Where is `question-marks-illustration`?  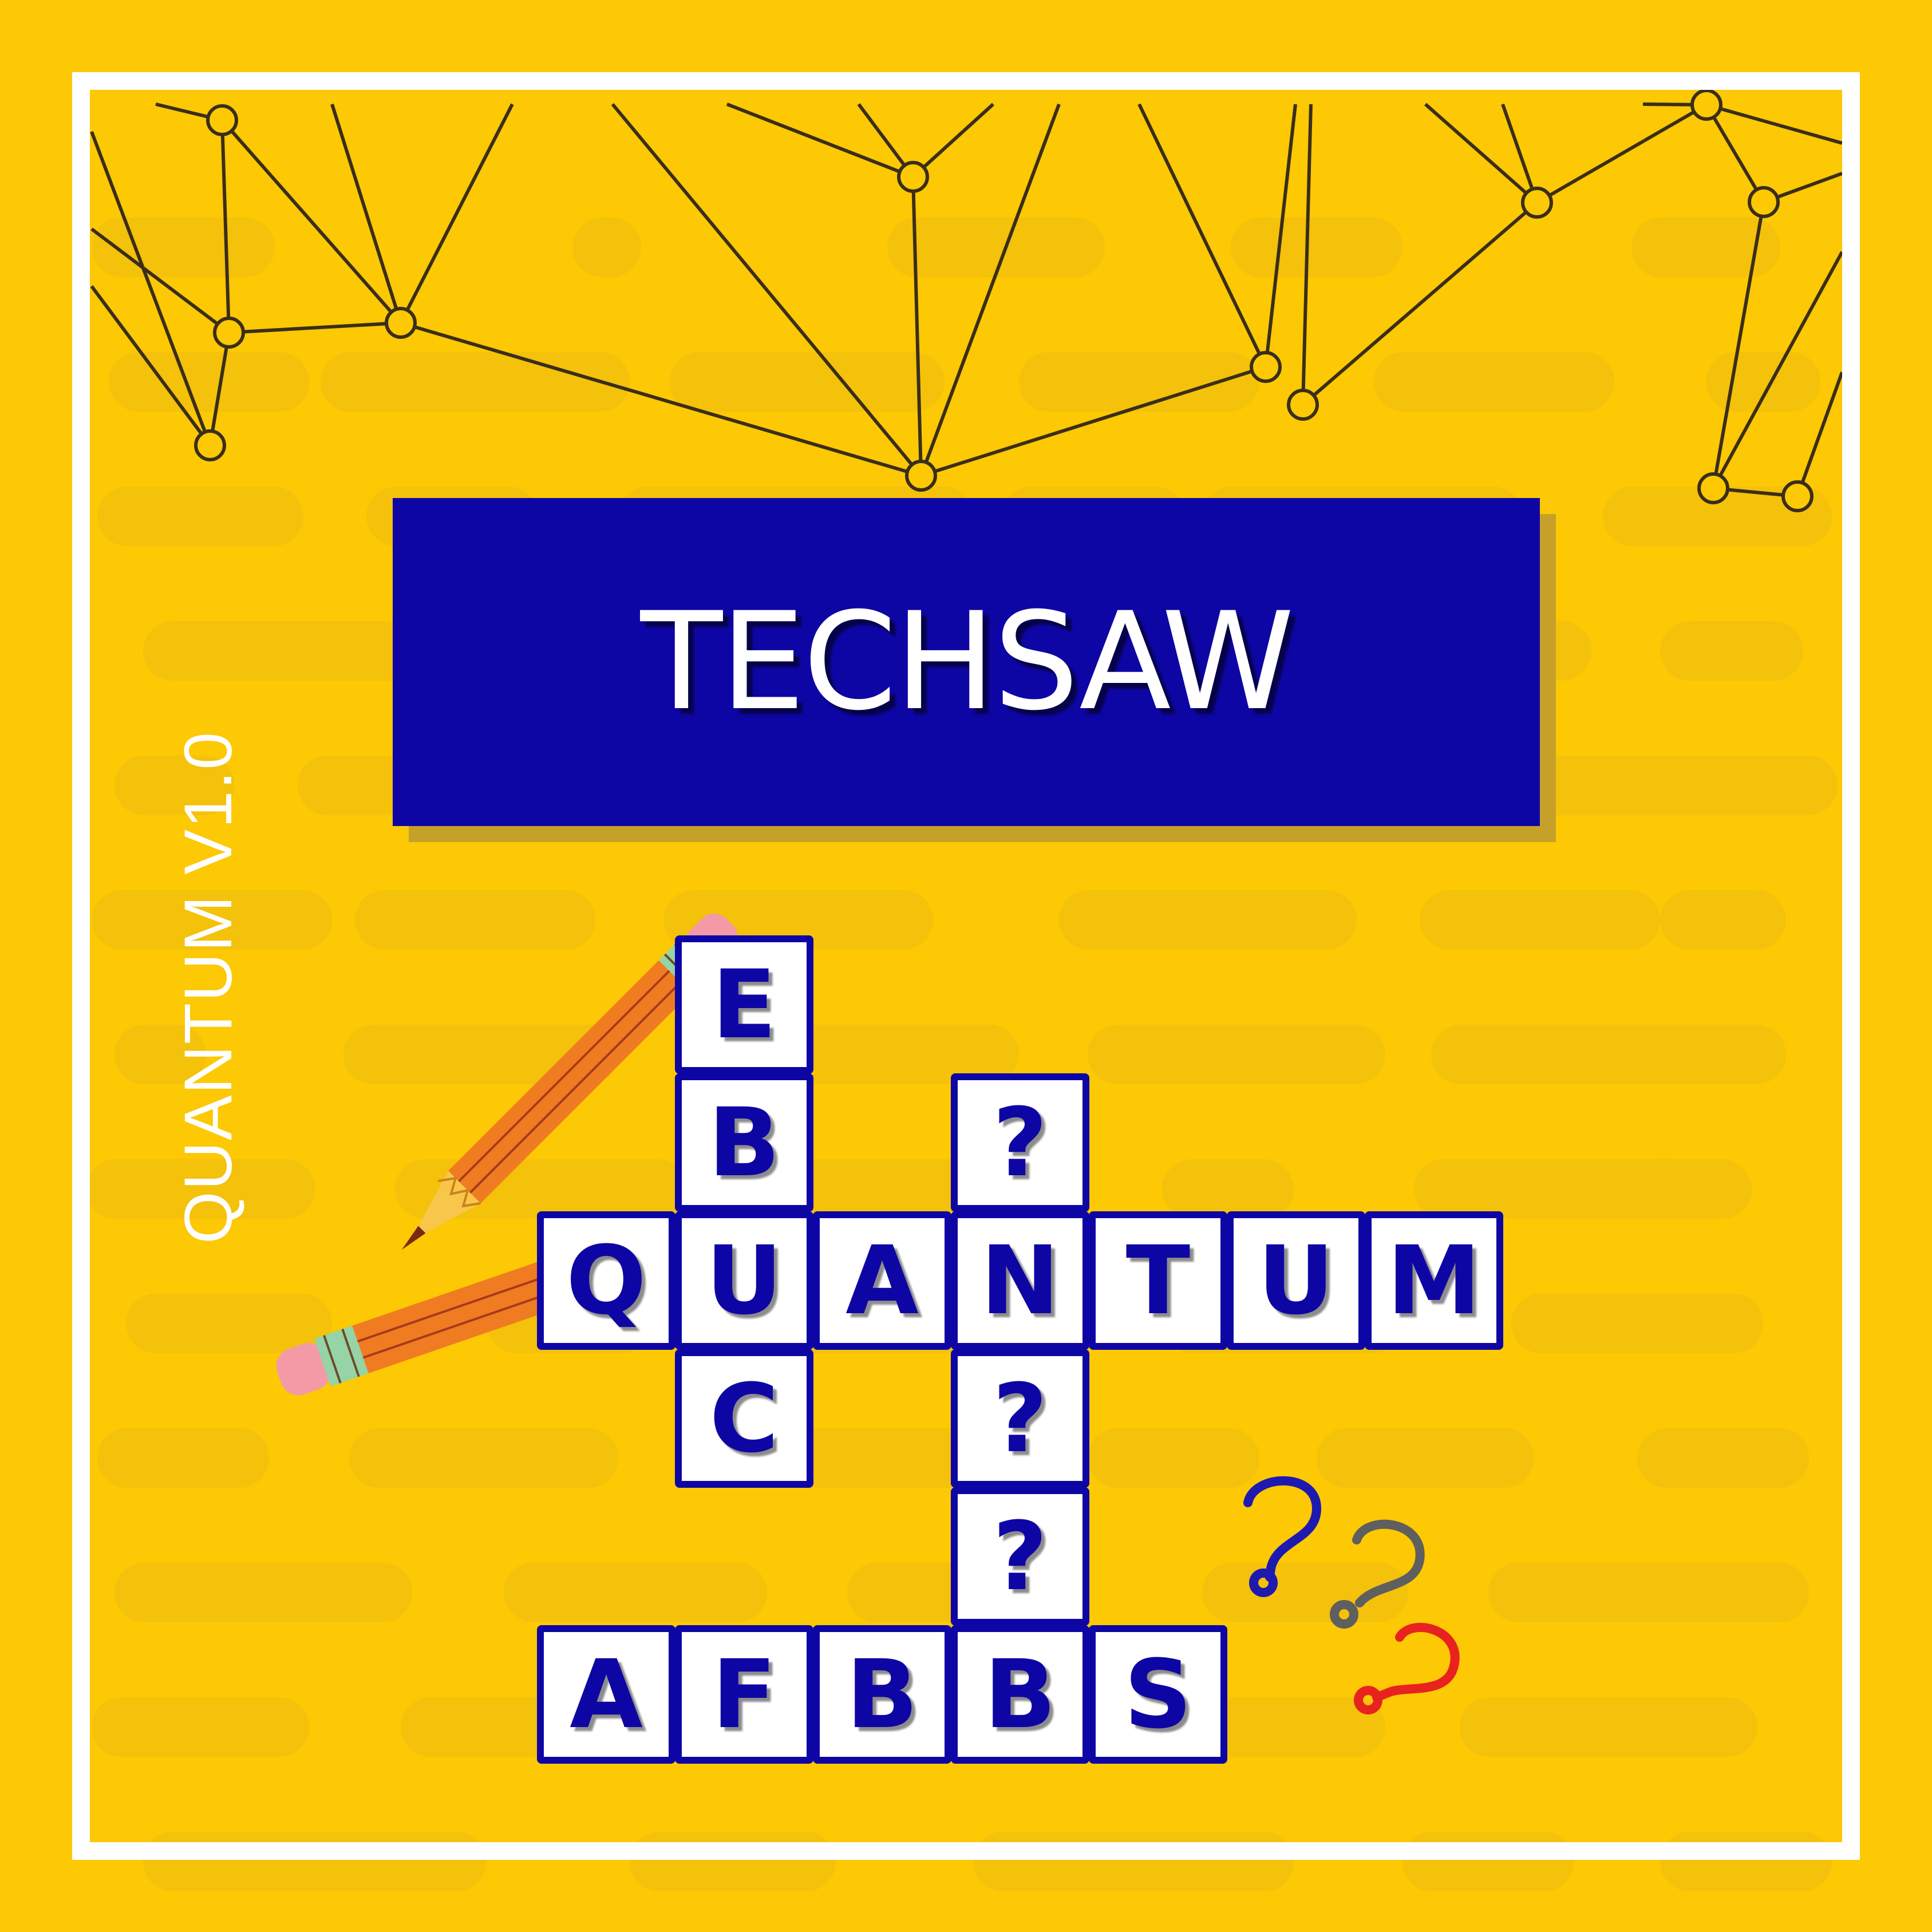
question-marks-illustration is located at coordinates (1351, 1595).